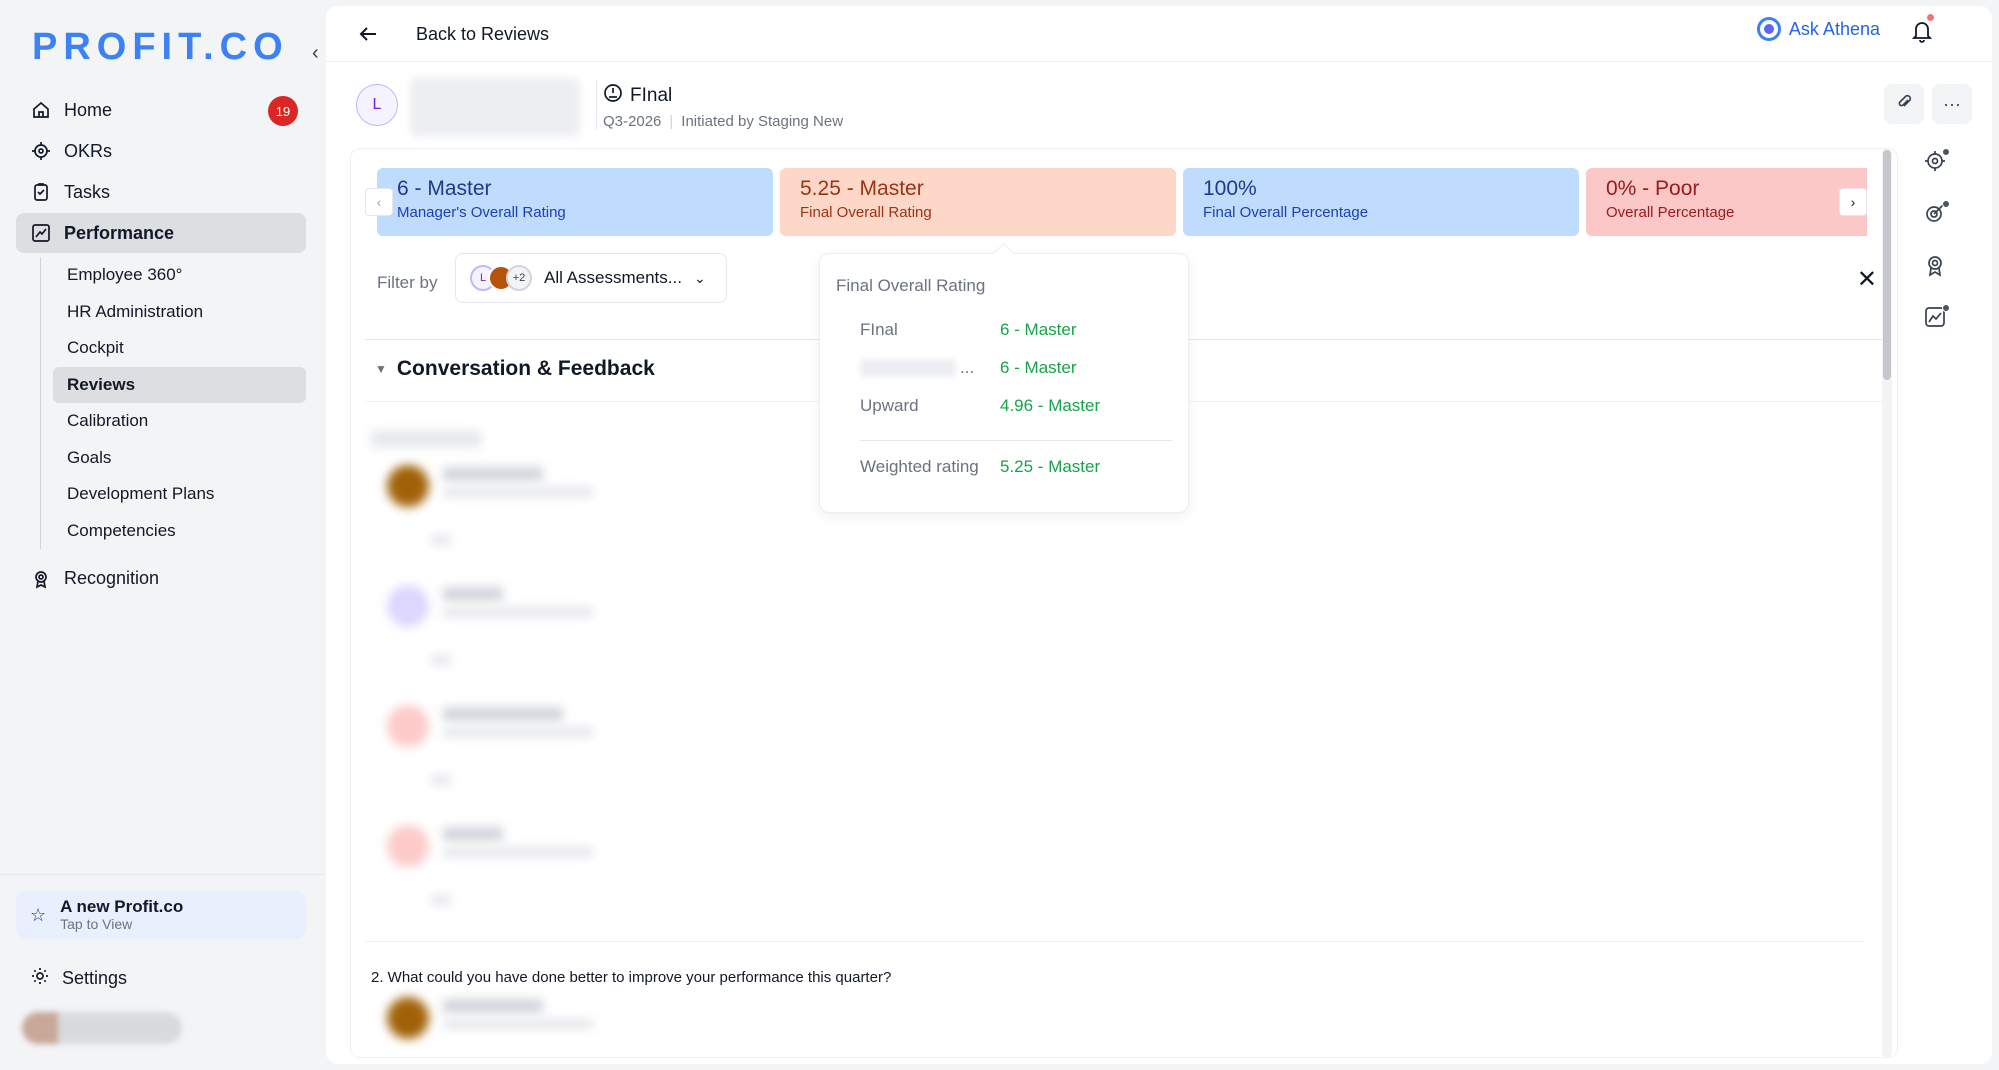 This screenshot has width=1999, height=1070. I want to click on rail-performance-button, so click(1935, 319).